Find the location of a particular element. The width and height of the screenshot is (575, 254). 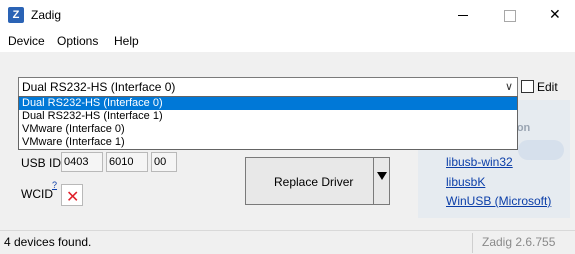

close-icon: ✕ is located at coordinates (555, 14).